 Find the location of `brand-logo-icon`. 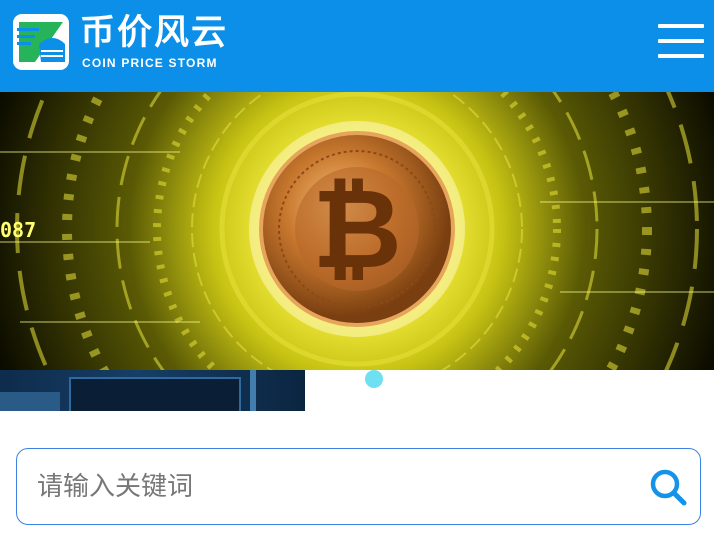

brand-logo-icon is located at coordinates (41, 42).